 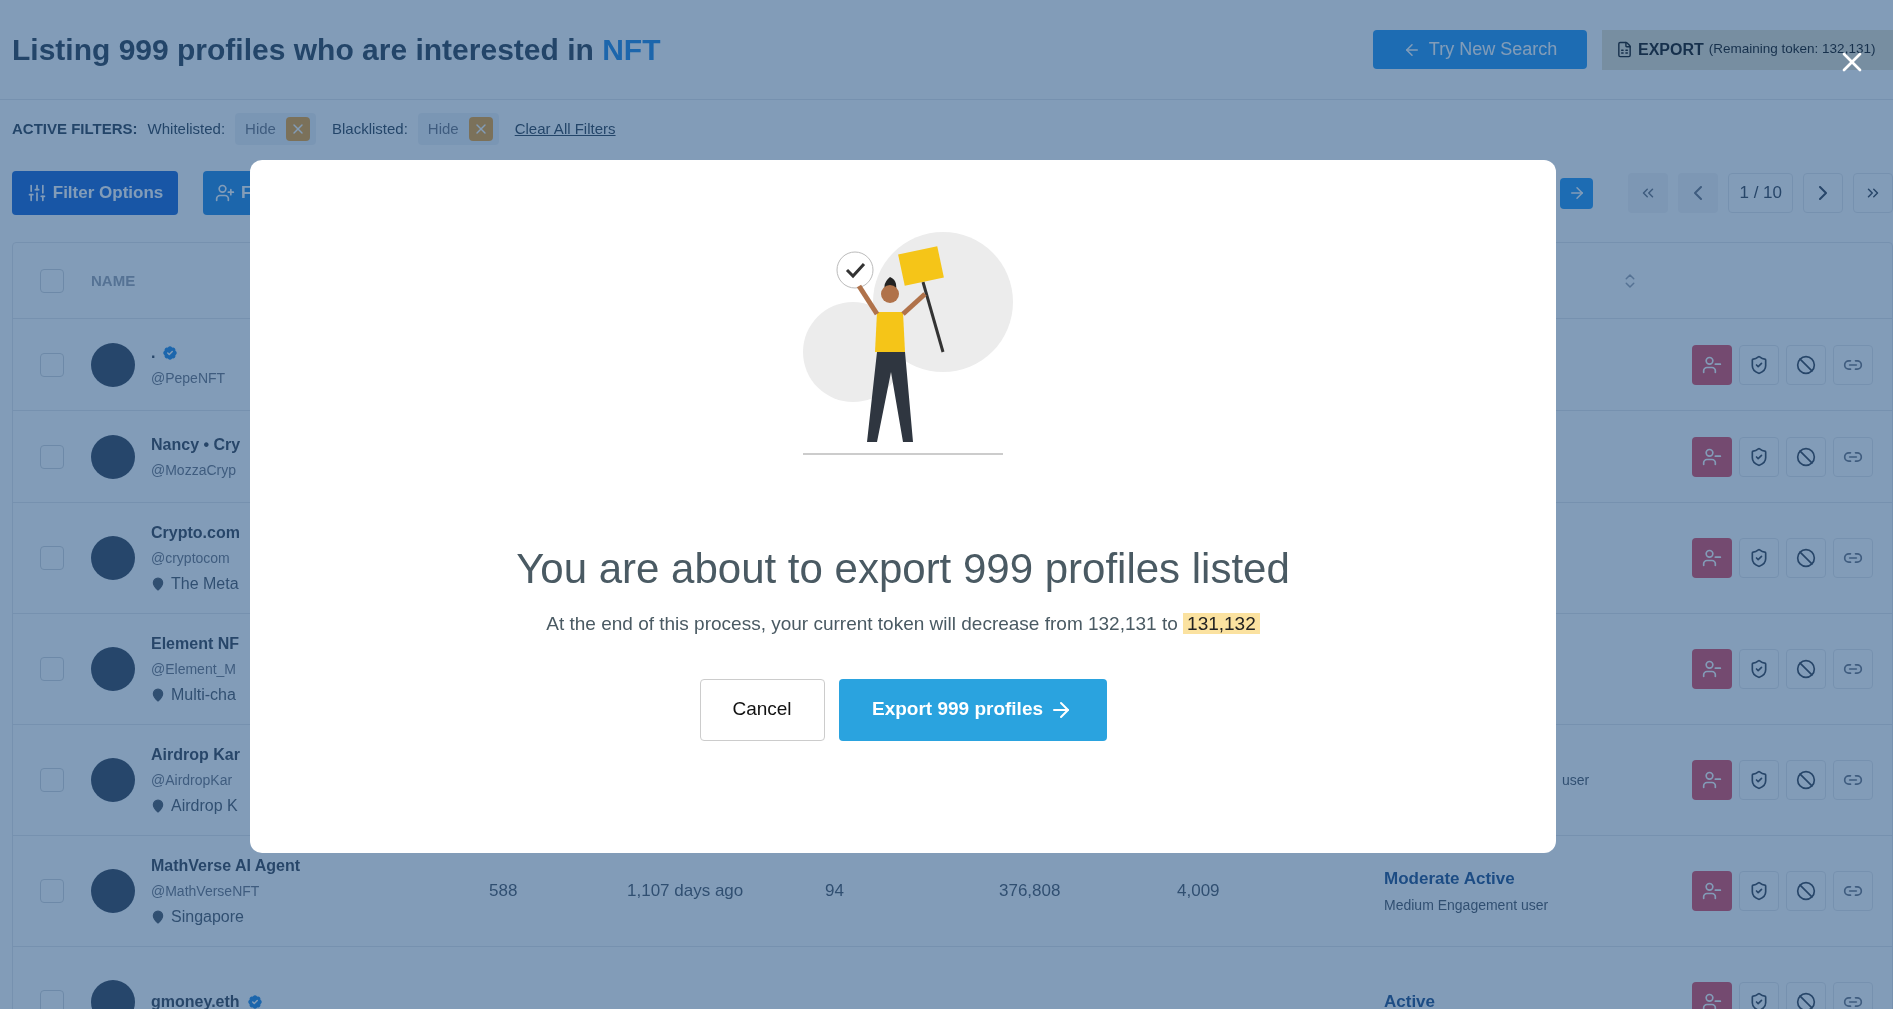 I want to click on spreadsheet-icon, so click(x=1624, y=49).